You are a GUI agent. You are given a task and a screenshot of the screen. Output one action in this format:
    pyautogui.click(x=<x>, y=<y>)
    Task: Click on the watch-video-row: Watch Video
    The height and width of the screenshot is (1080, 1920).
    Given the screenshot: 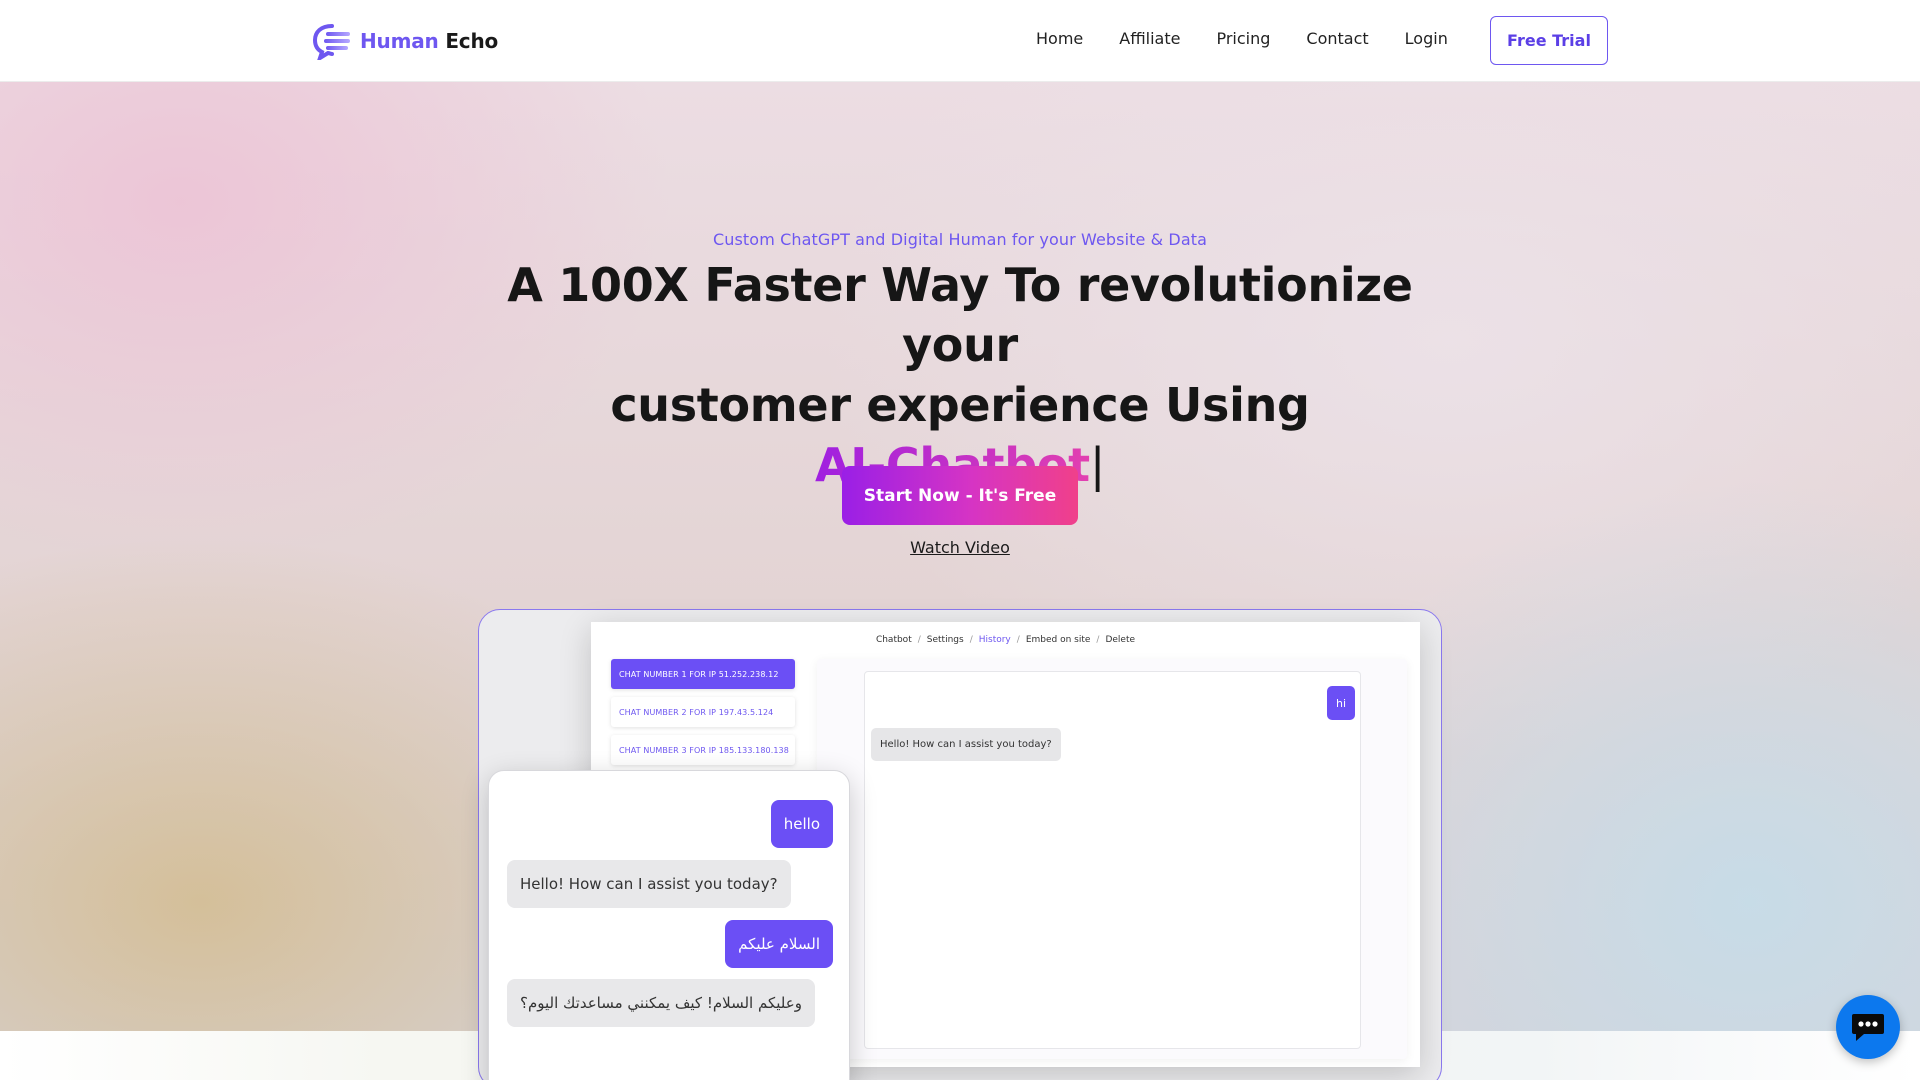 What is the action you would take?
    pyautogui.click(x=960, y=547)
    